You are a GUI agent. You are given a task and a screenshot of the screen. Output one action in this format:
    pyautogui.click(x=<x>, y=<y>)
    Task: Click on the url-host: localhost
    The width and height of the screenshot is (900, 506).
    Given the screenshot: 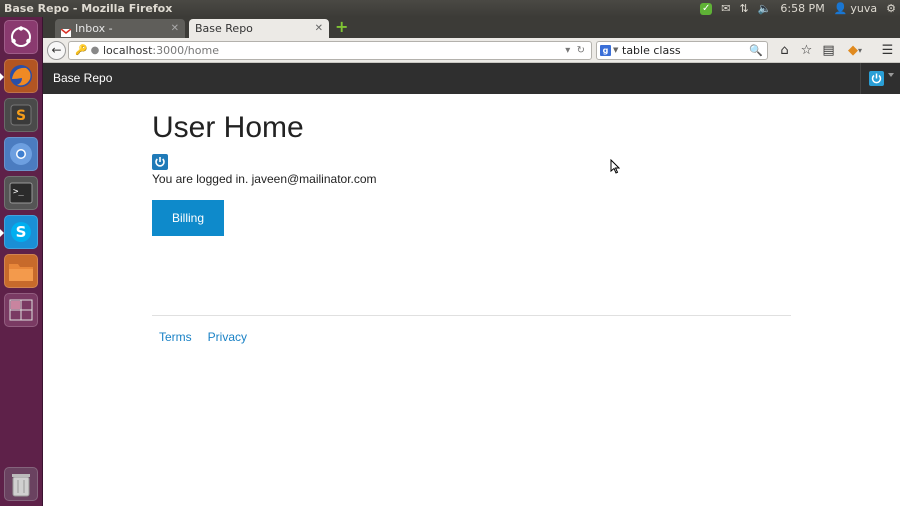 What is the action you would take?
    pyautogui.click(x=128, y=50)
    